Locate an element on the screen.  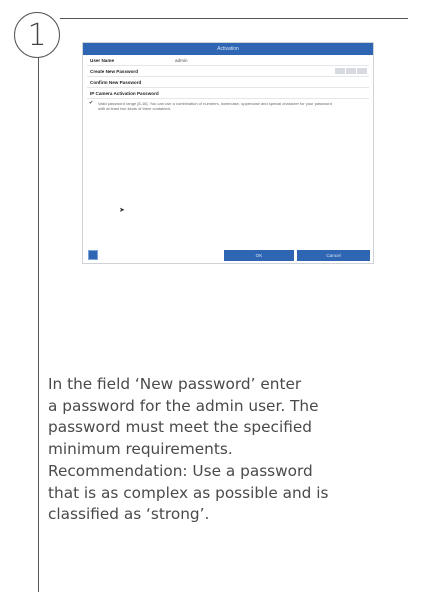
instruction-line: Recommendation: Use a password is located at coordinates (180, 470).